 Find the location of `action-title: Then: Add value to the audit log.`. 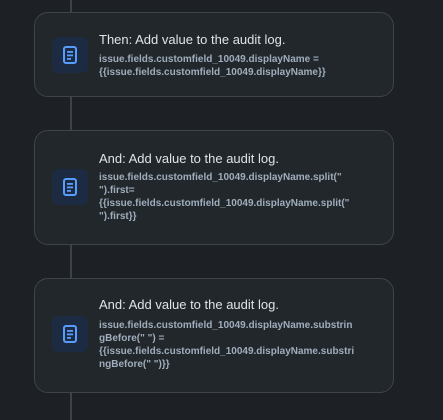

action-title: Then: Add value to the audit log. is located at coordinates (192, 39).